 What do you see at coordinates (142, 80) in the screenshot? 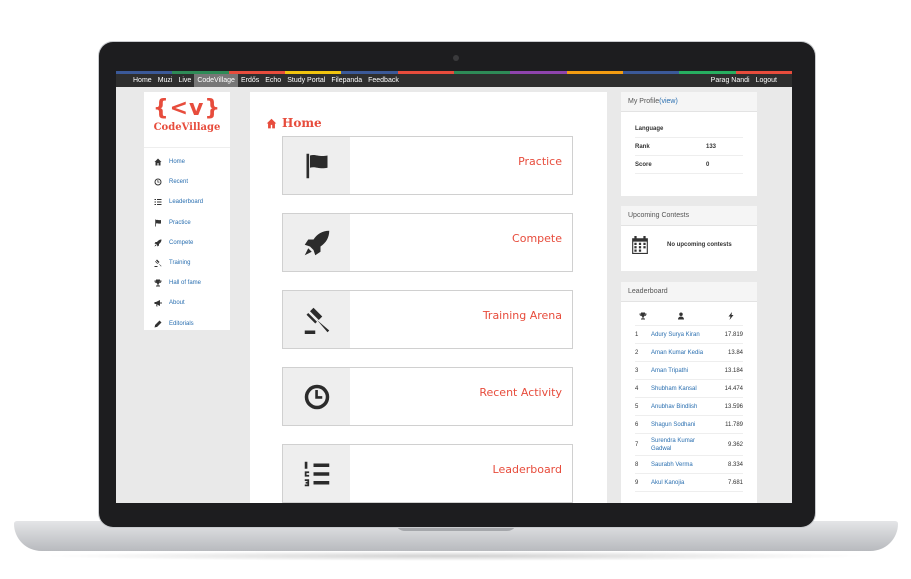
I see `nav-home: Home` at bounding box center [142, 80].